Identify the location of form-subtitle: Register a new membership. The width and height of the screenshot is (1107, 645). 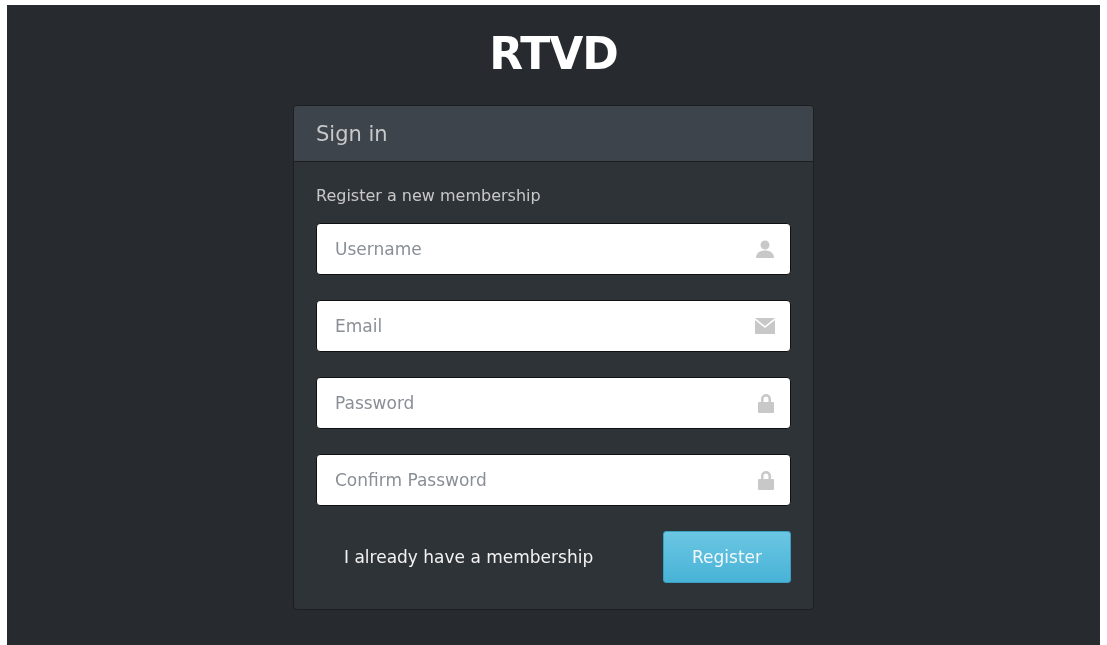
(429, 195).